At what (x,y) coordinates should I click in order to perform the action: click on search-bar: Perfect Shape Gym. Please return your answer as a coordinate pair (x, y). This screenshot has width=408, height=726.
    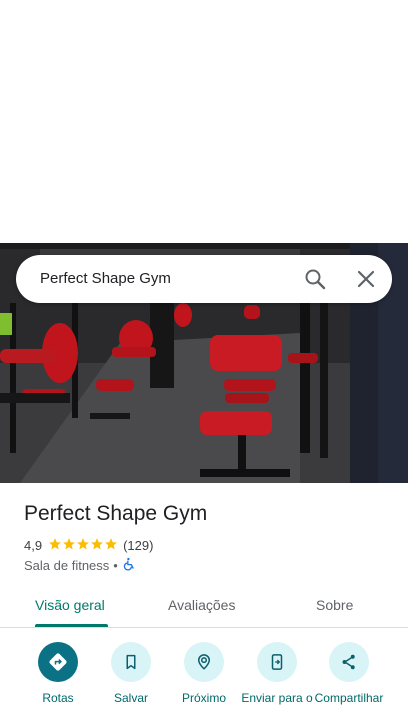
    Looking at the image, I should click on (204, 279).